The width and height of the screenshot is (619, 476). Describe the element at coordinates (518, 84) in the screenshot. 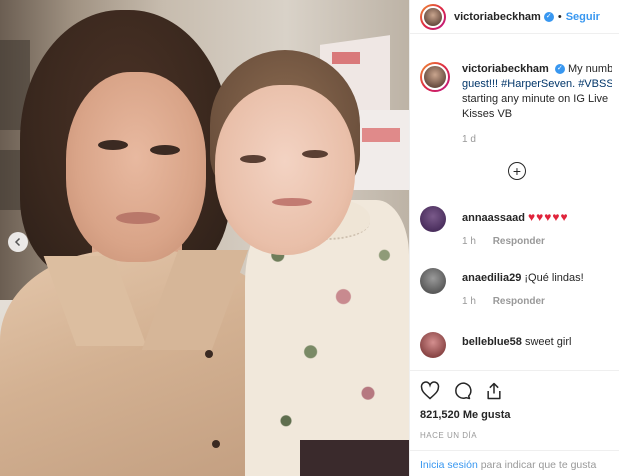

I see `hashtag-harperseven: guest!!! #HarperSeven.` at that location.